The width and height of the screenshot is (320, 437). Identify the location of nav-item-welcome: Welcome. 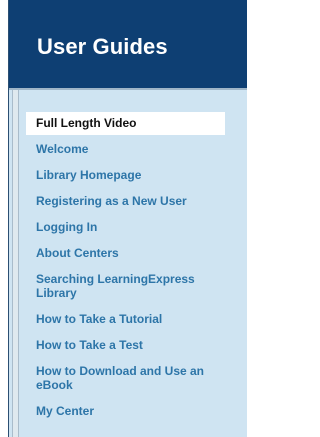
(133, 149).